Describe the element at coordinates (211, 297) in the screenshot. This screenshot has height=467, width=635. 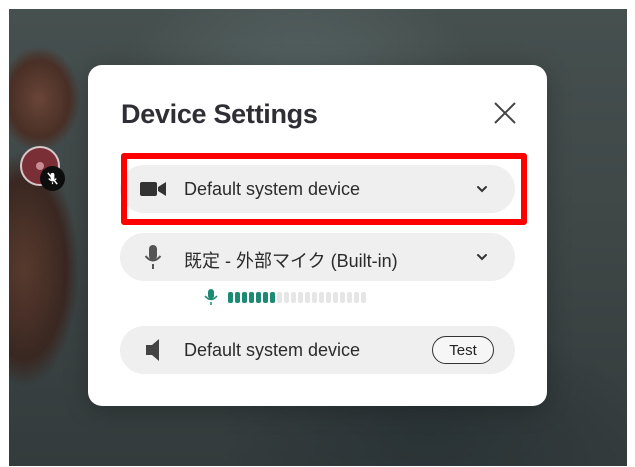
I see `microphone-level-icon` at that location.